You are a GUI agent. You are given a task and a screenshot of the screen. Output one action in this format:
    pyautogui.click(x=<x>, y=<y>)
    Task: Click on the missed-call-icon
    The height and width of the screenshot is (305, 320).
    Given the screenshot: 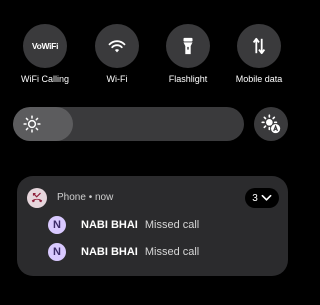 What is the action you would take?
    pyautogui.click(x=37, y=197)
    